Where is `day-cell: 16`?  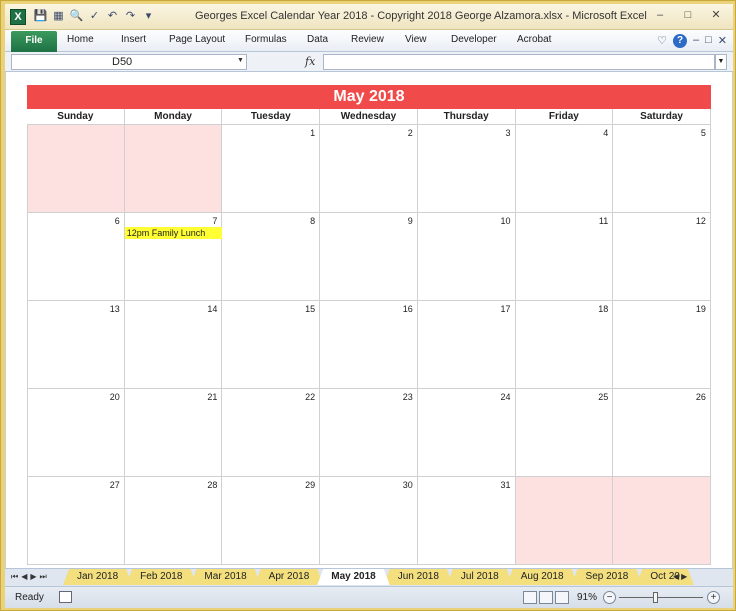 day-cell: 16 is located at coordinates (369, 344).